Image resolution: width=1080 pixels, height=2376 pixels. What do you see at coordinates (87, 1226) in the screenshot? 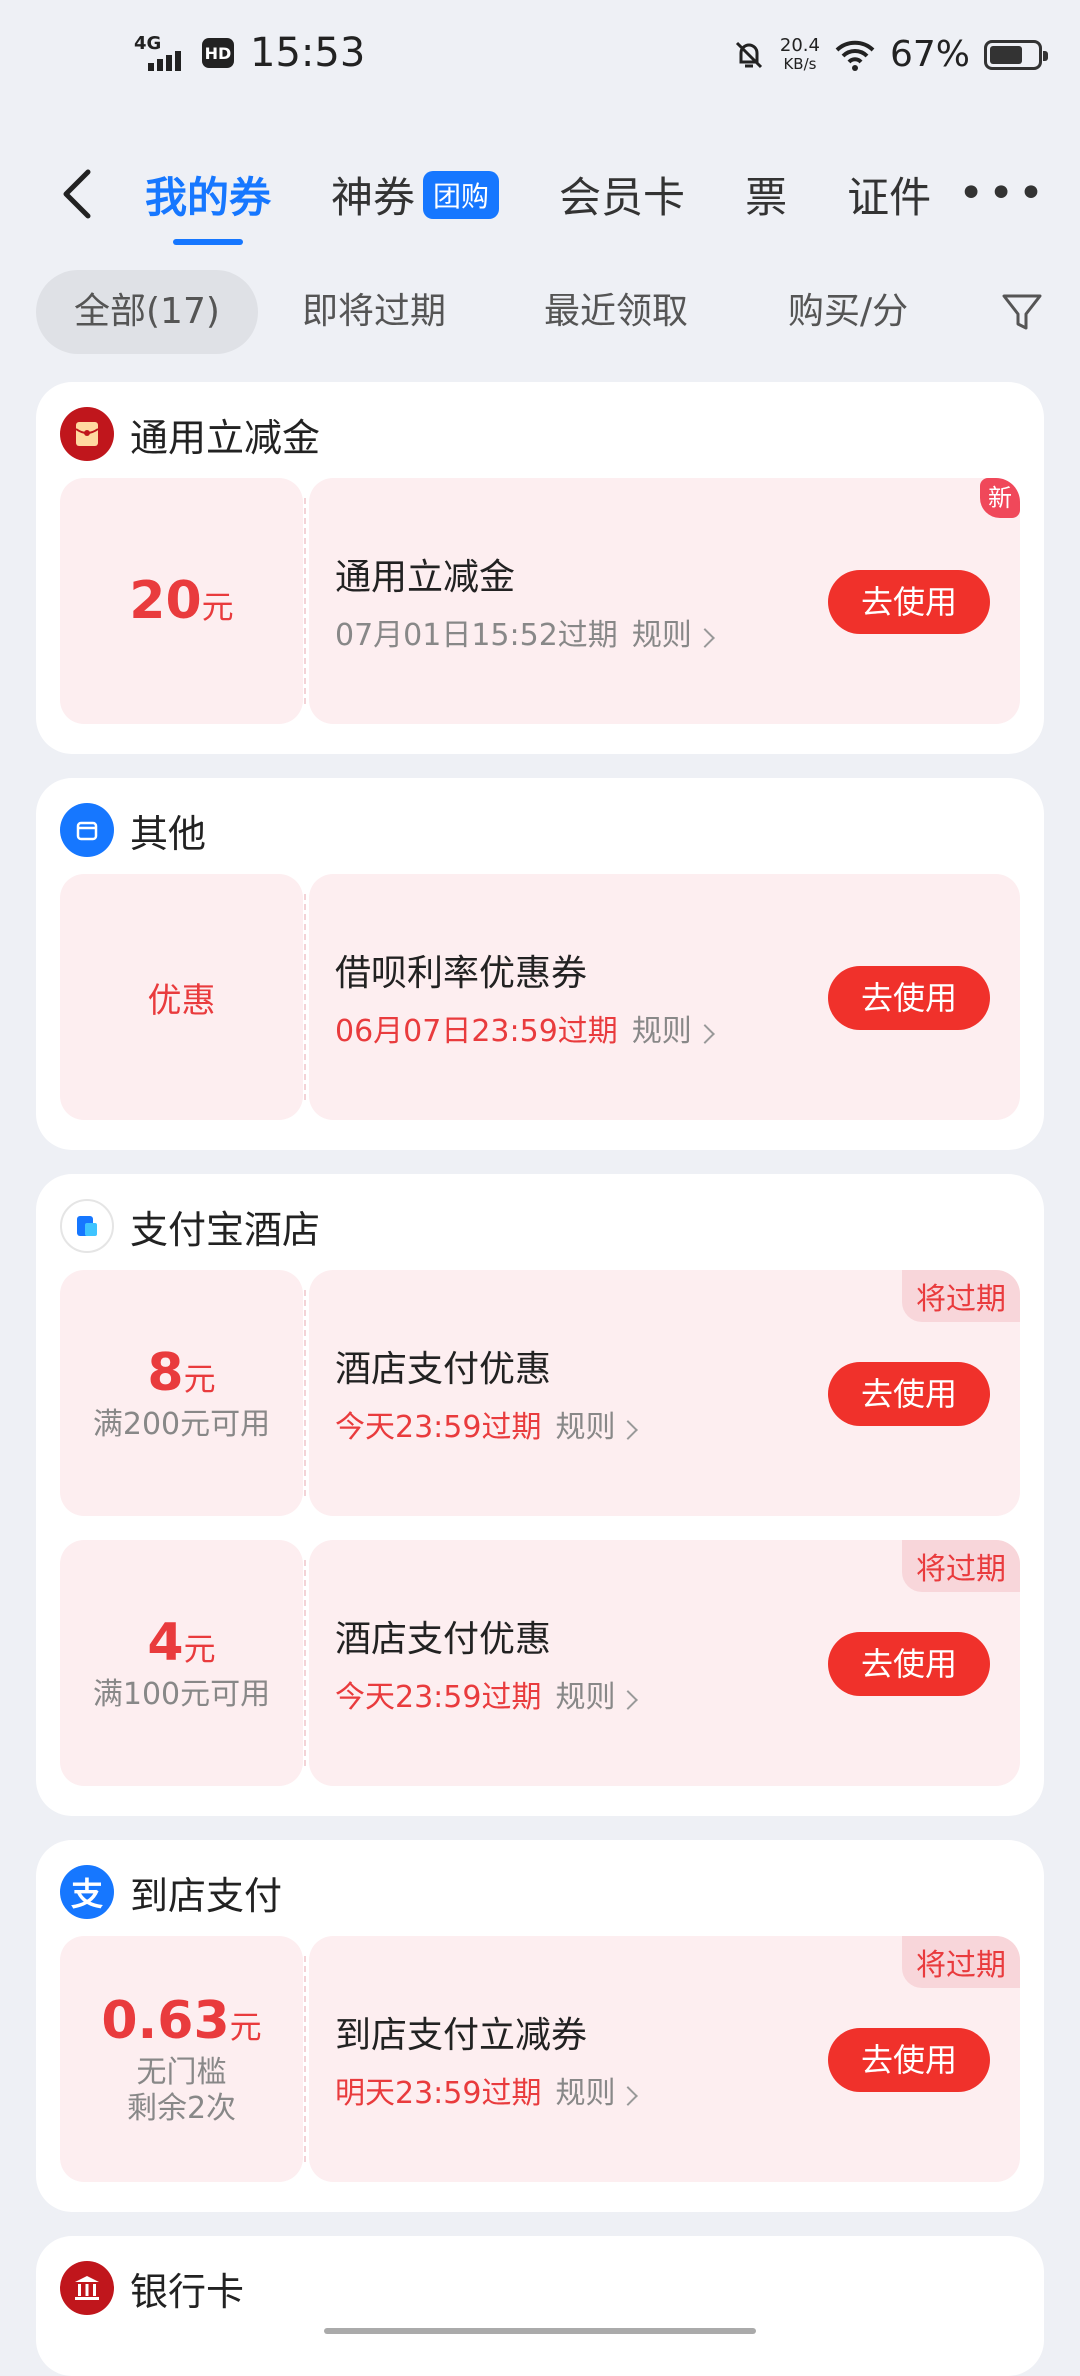
I see `hotel-icon` at bounding box center [87, 1226].